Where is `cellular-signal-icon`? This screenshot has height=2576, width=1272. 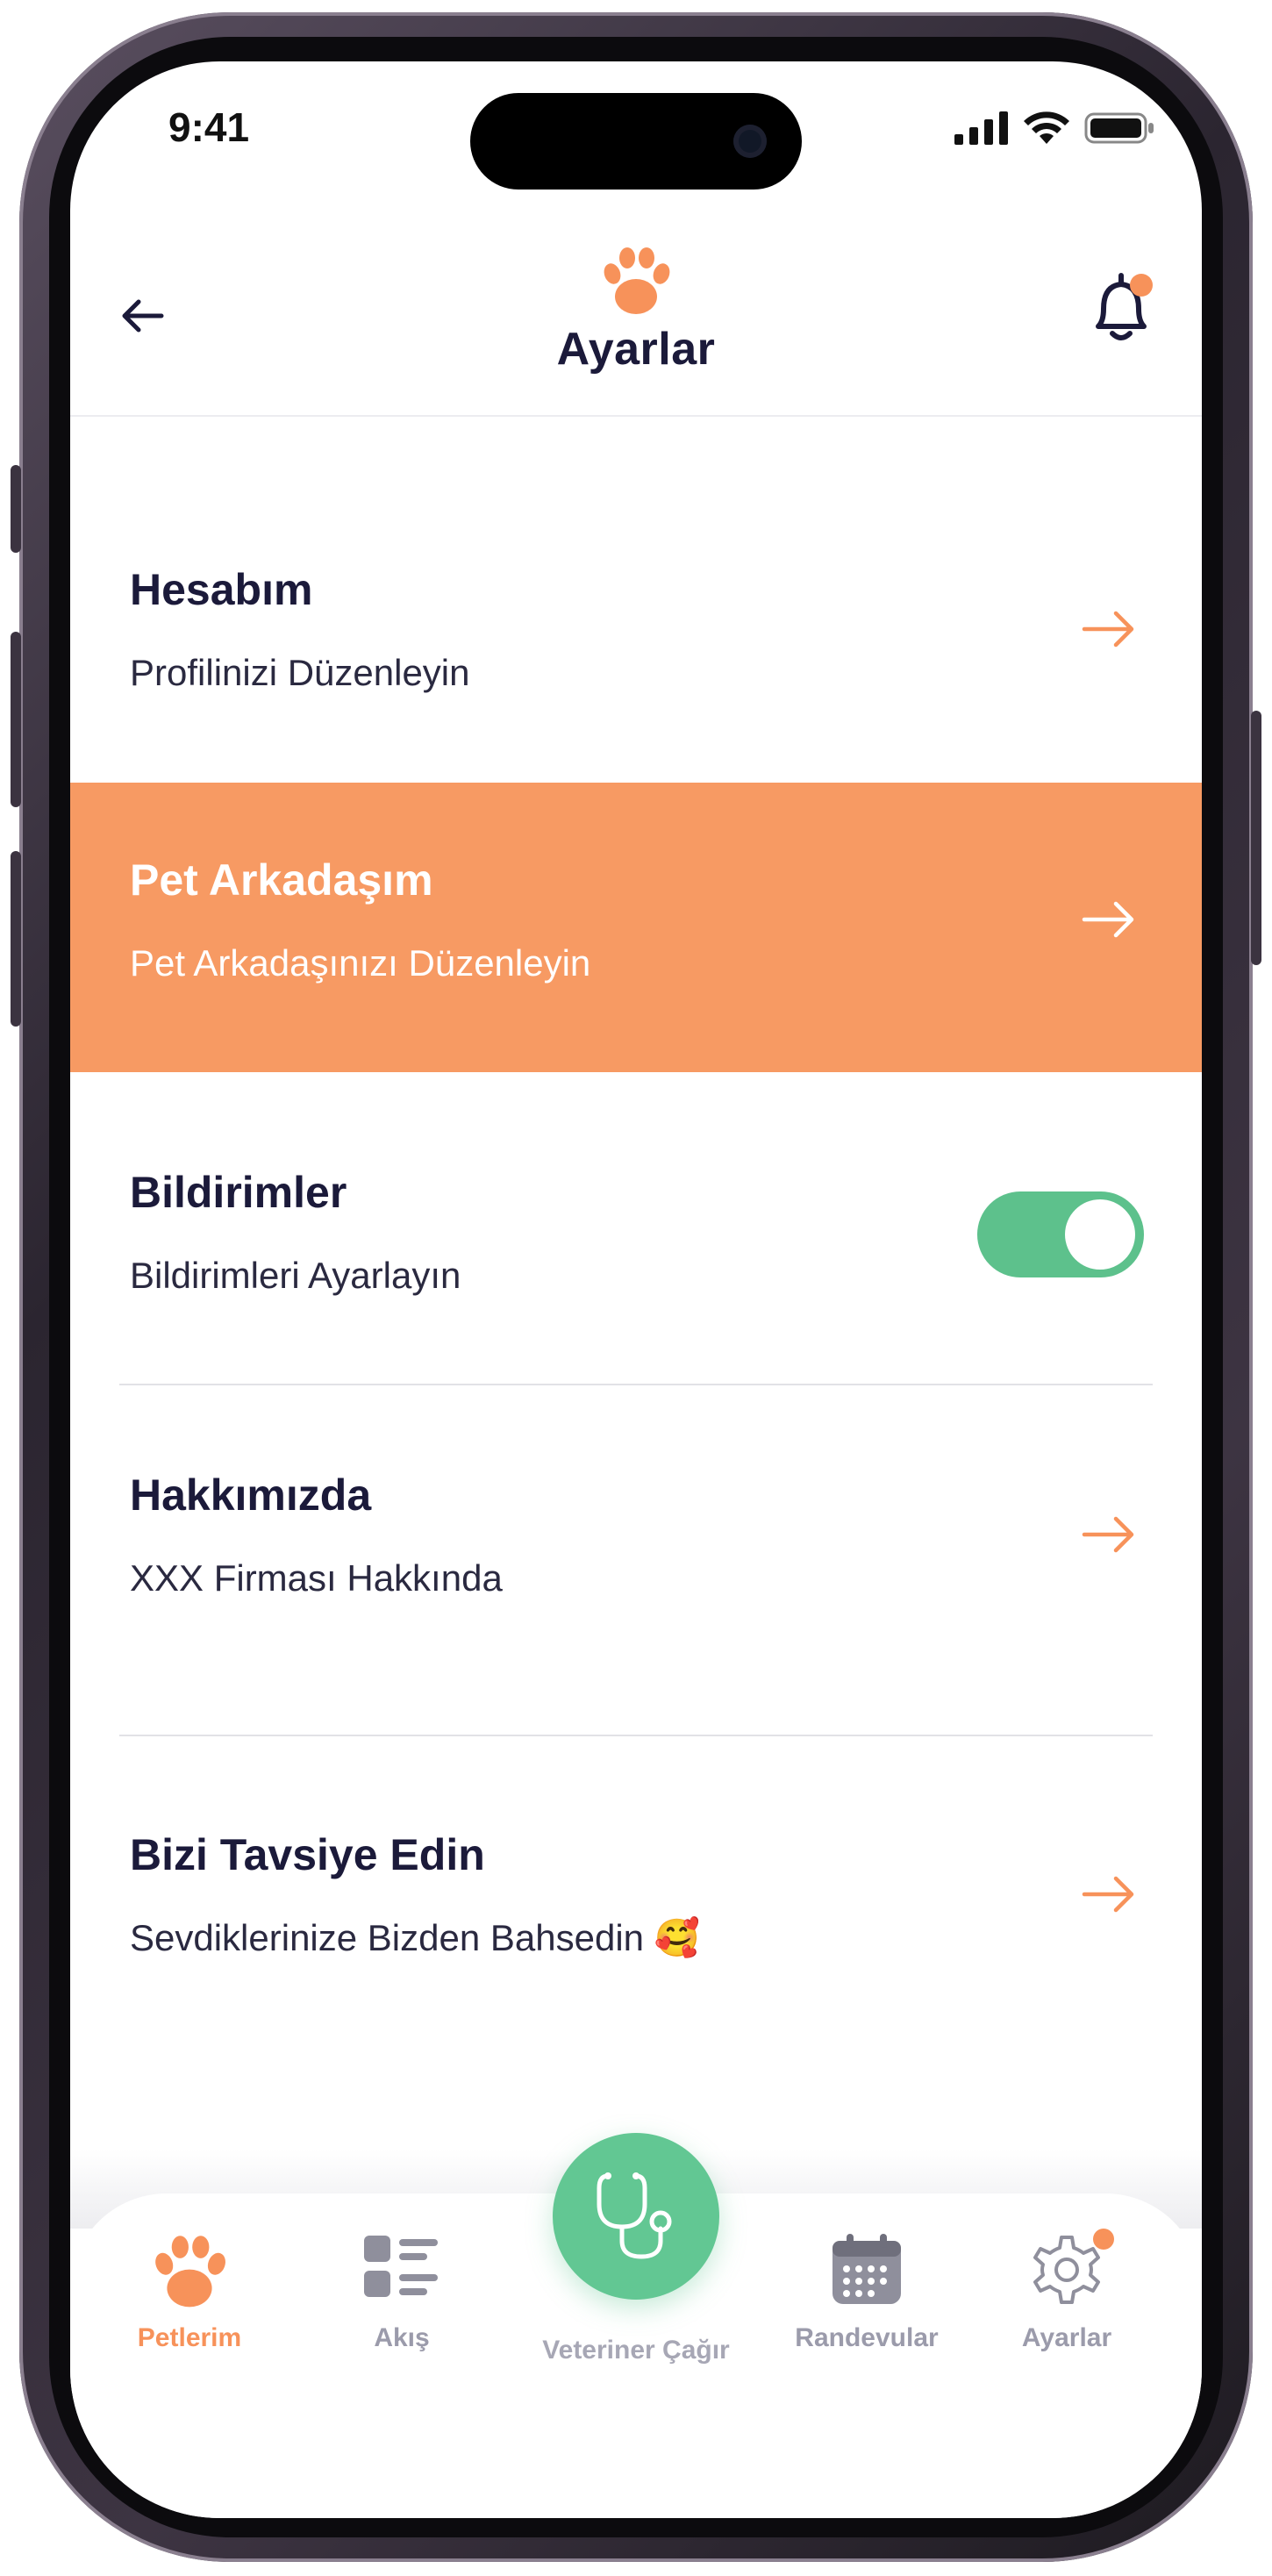
cellular-signal-icon is located at coordinates (981, 128).